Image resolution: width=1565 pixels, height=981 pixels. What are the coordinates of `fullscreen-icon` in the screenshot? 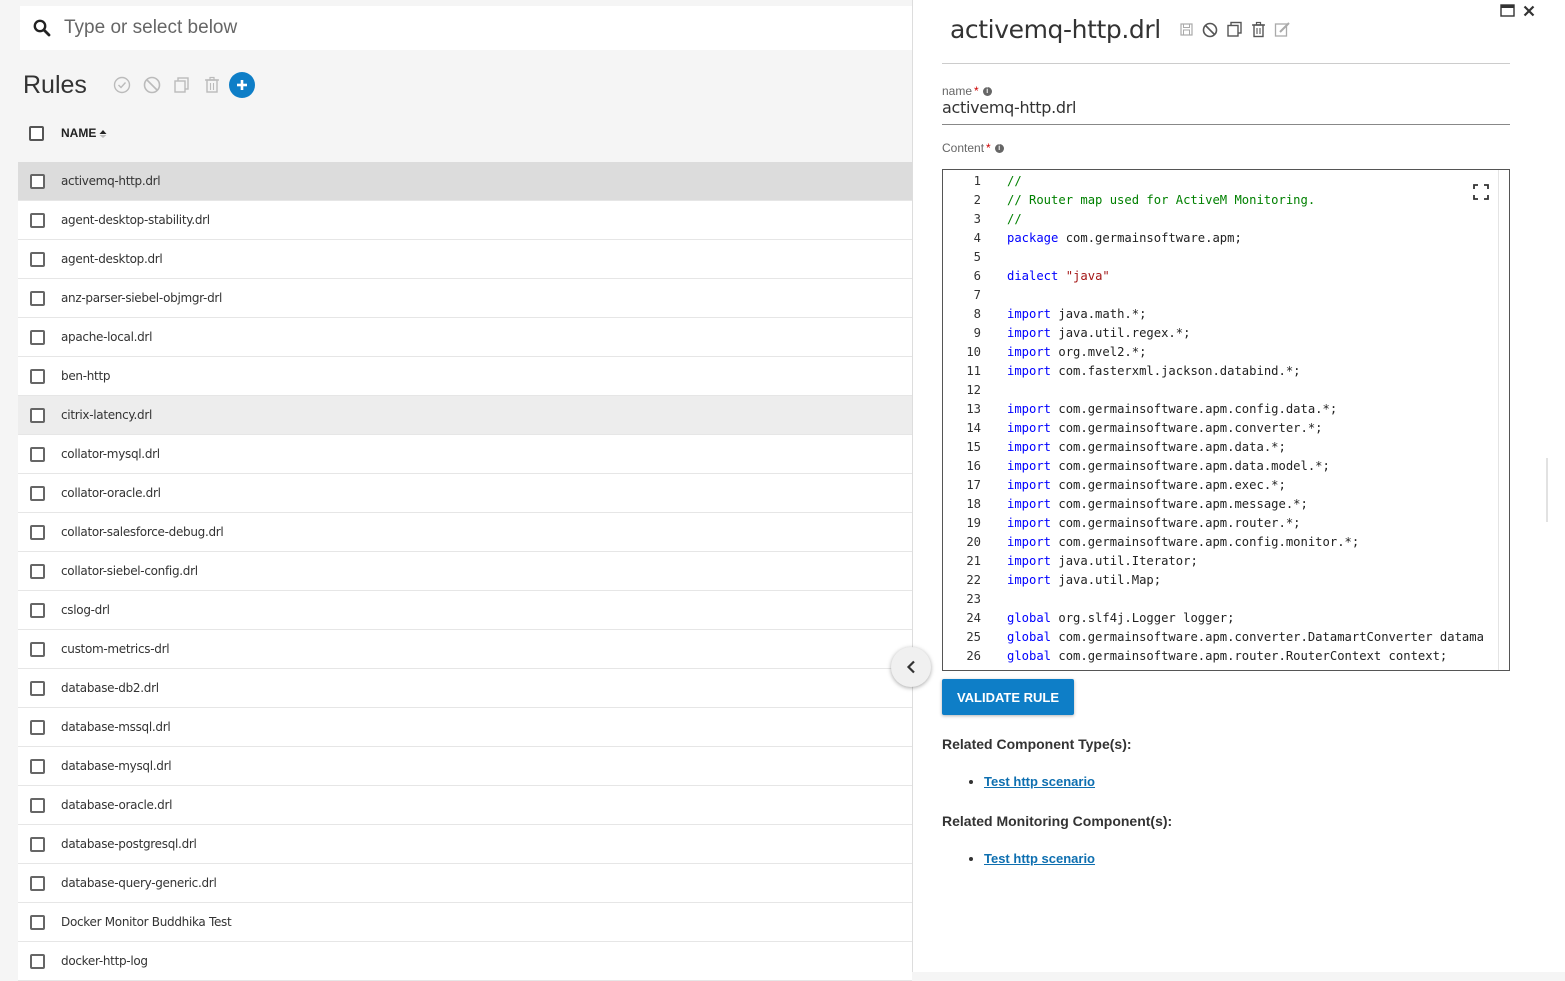 It's located at (1481, 194).